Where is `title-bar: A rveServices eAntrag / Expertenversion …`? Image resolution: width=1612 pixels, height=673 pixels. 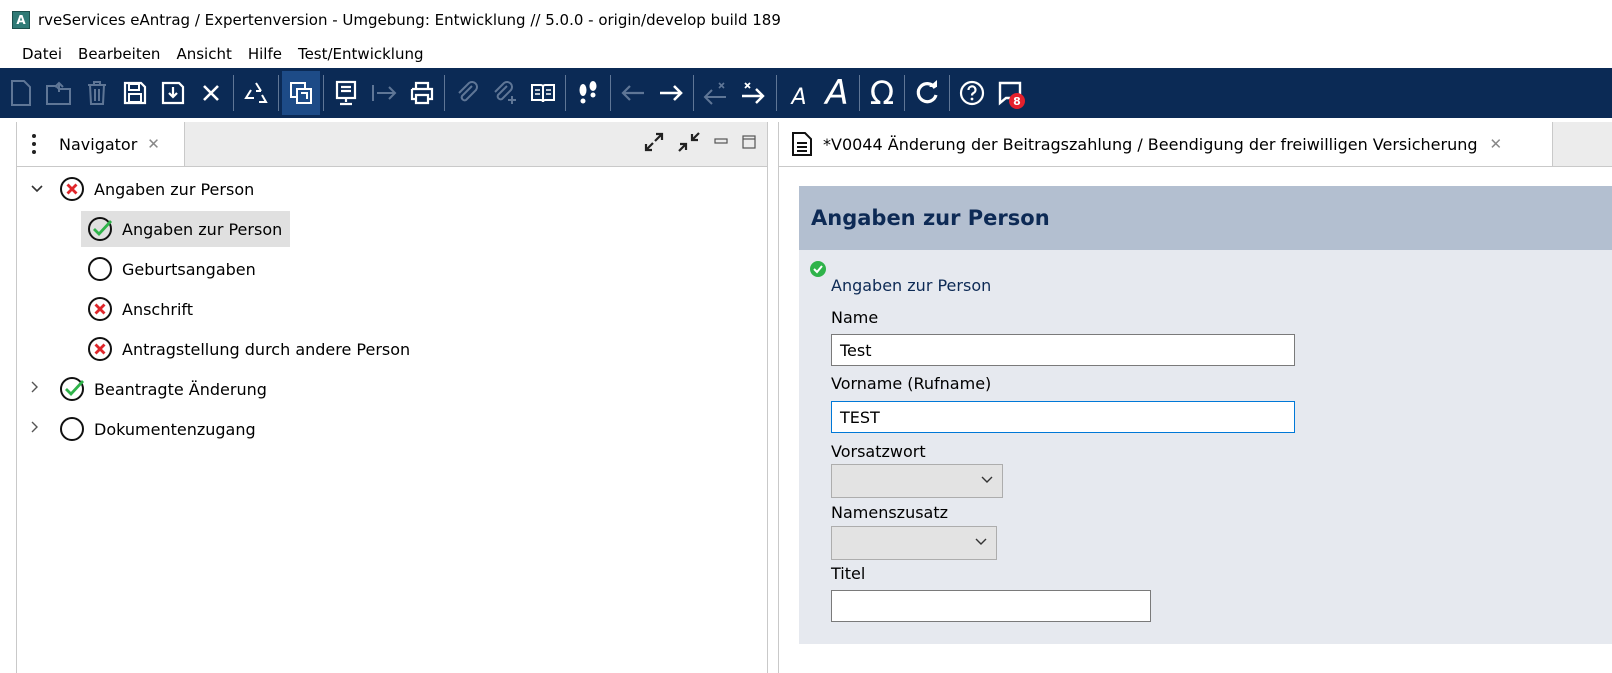 title-bar: A rveServices eAntrag / Expertenversion … is located at coordinates (806, 20).